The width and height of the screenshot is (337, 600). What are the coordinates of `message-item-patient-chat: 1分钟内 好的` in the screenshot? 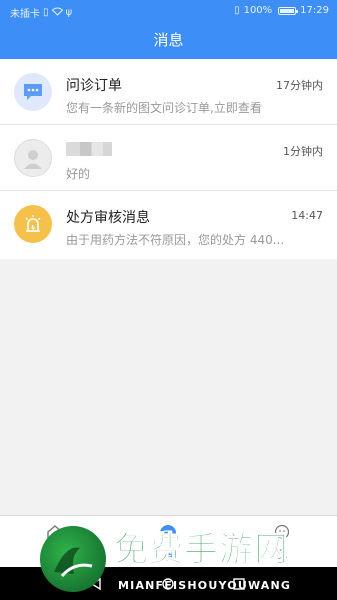 It's located at (168, 158).